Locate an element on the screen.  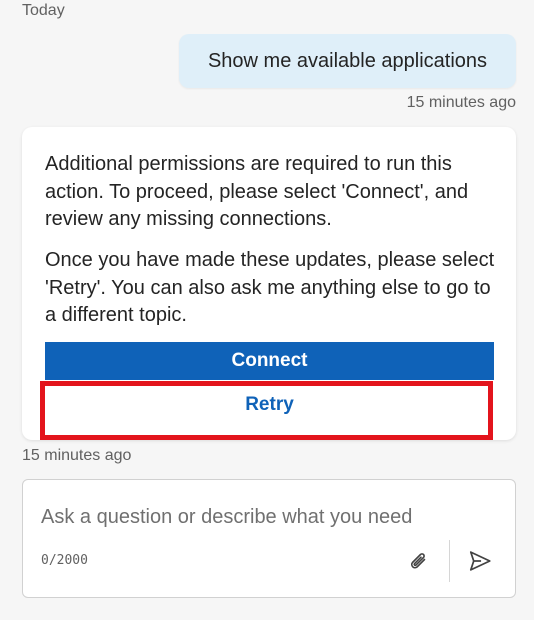
connect-button: Connect is located at coordinates (269, 361).